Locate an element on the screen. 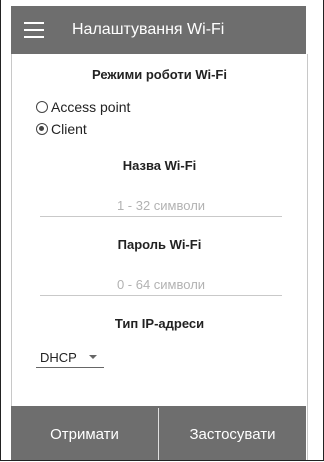  app-bar: Налаштування Wi-Fi is located at coordinates (158, 30).